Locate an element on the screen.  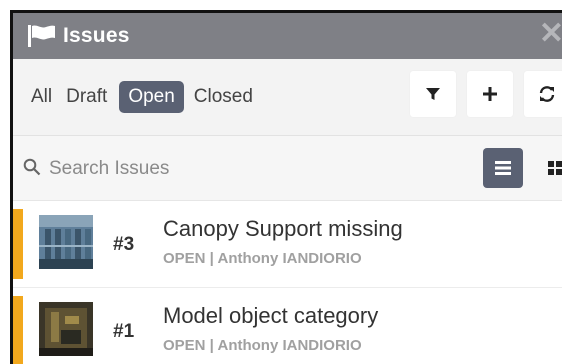
filter-icon is located at coordinates (433, 94).